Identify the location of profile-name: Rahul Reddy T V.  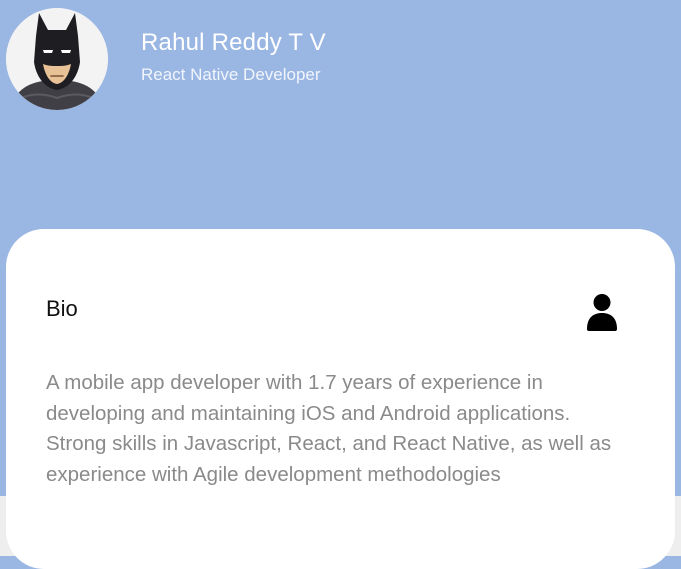
(233, 42).